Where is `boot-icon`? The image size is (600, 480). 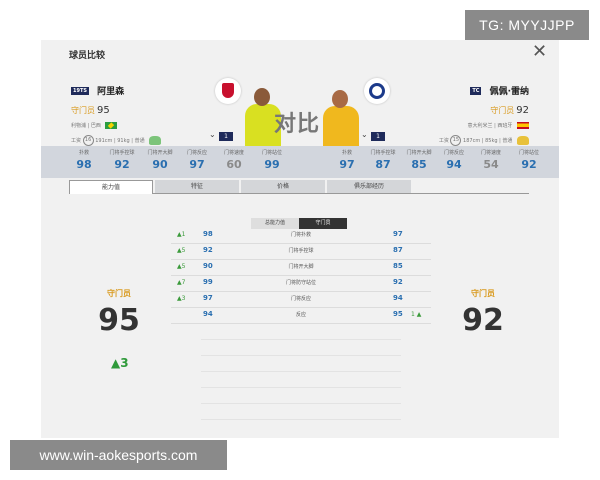 boot-icon is located at coordinates (523, 140).